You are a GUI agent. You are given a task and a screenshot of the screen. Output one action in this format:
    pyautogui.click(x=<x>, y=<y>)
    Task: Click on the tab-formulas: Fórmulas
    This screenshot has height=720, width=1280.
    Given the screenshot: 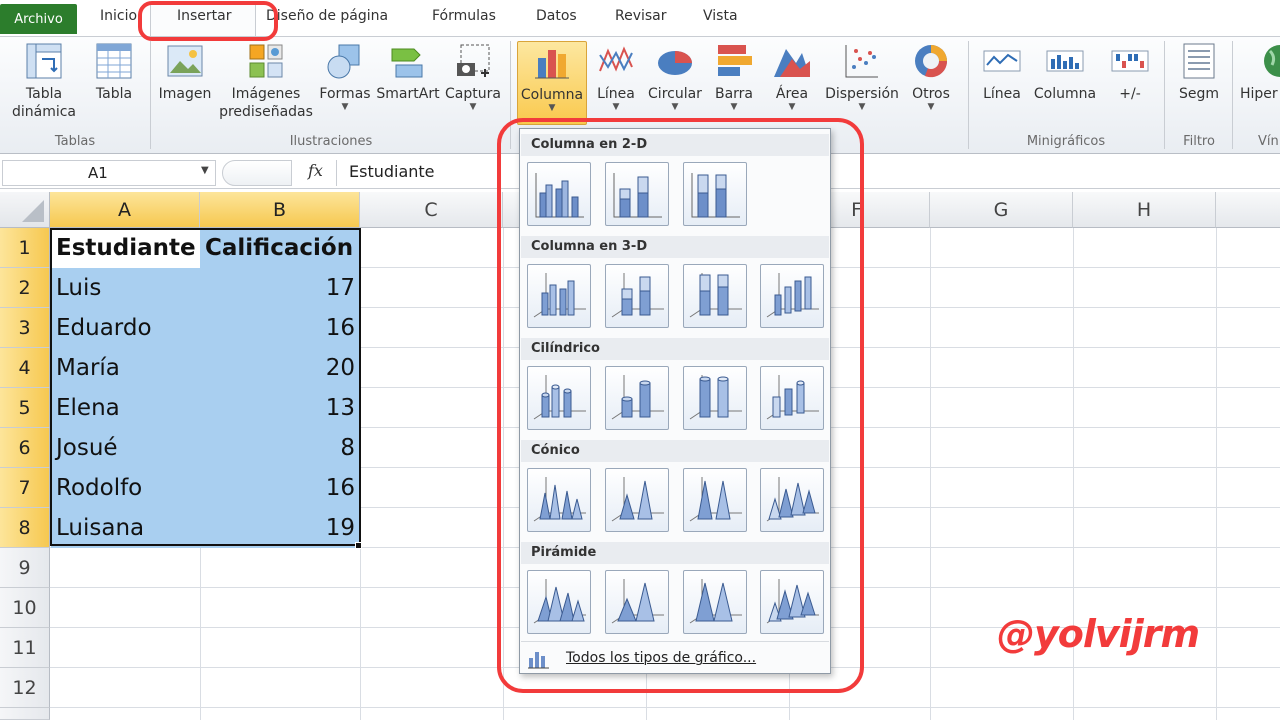 What is the action you would take?
    pyautogui.click(x=464, y=16)
    